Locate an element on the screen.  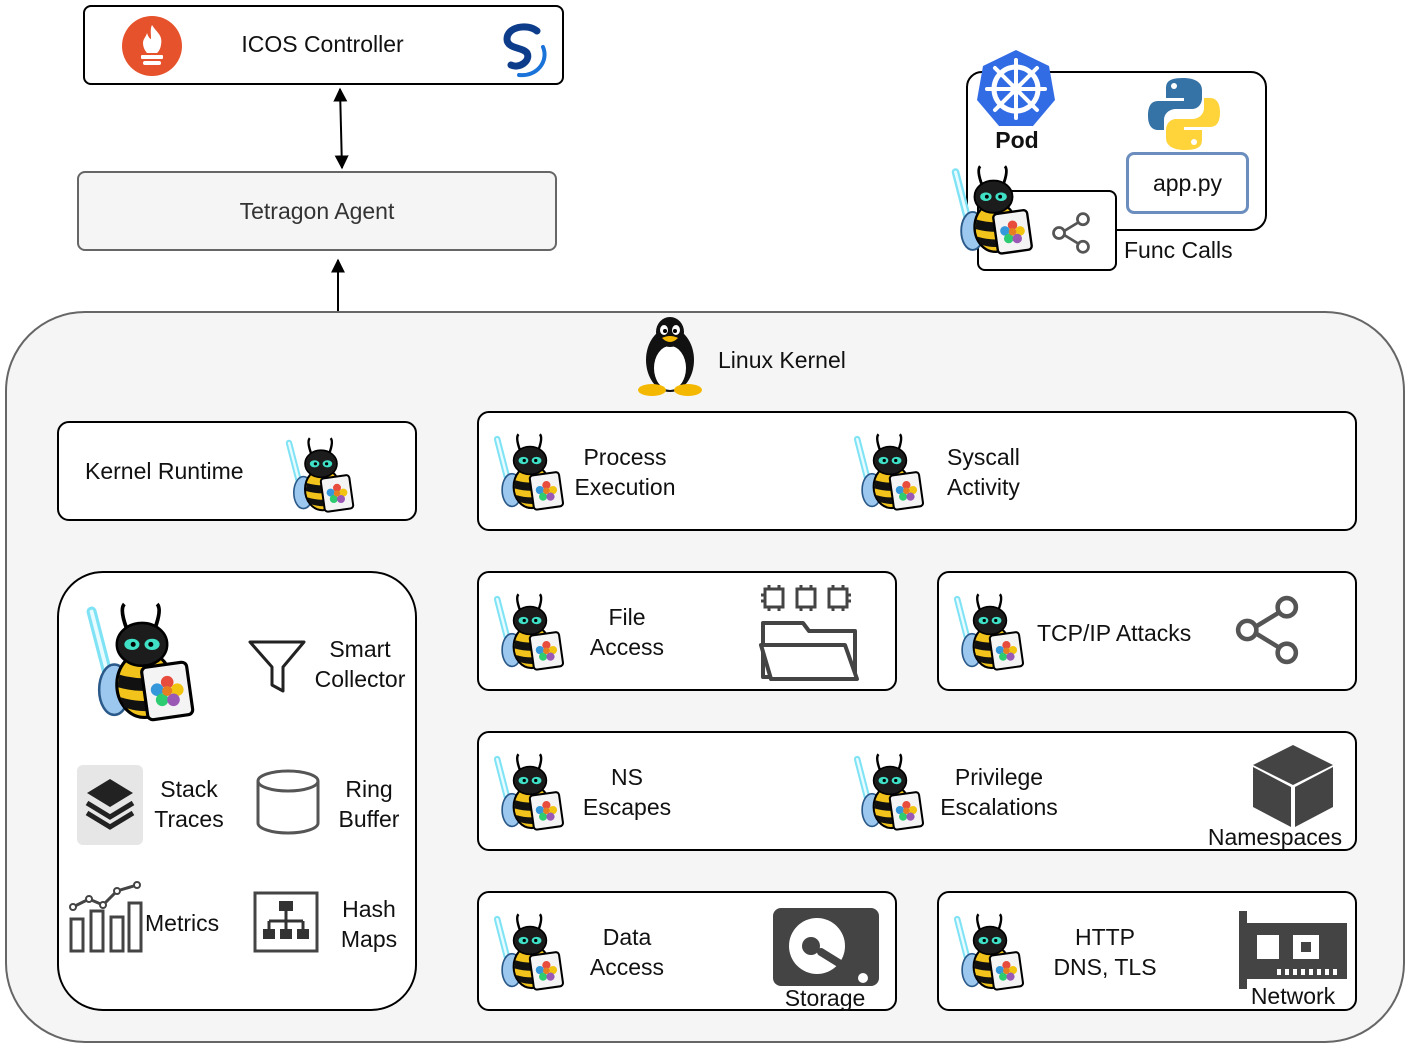
process-syscall-box: Process Execution Syscall Activity is located at coordinates (917, 471).